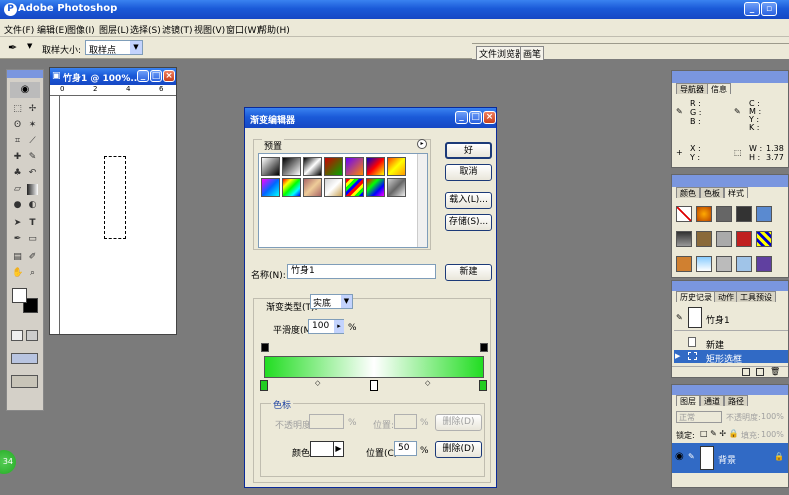  I want to click on menu-view: 视图(V), so click(209, 29).